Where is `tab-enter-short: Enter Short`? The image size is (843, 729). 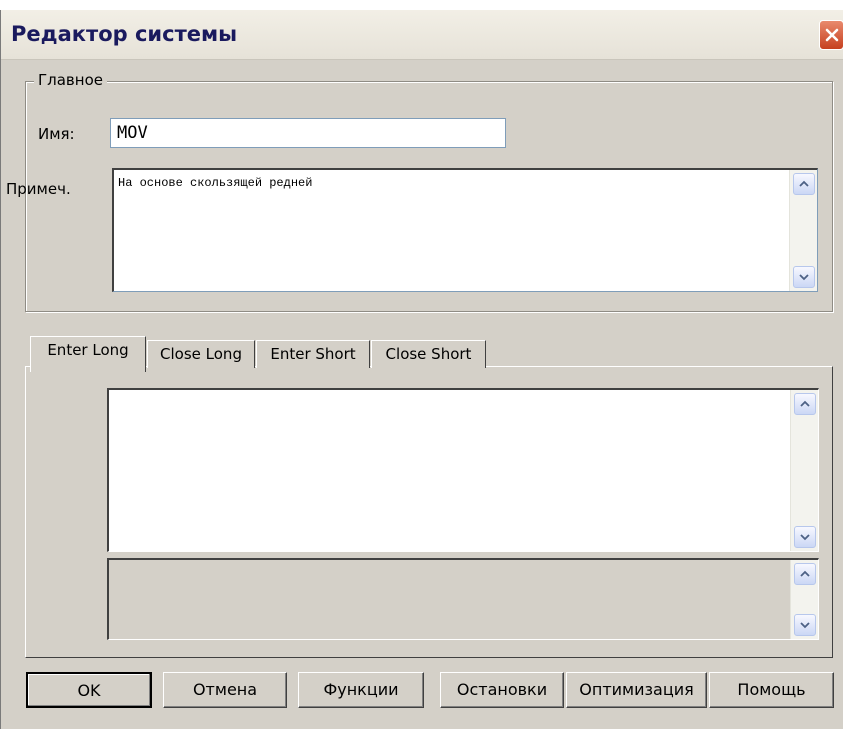
tab-enter-short: Enter Short is located at coordinates (313, 354).